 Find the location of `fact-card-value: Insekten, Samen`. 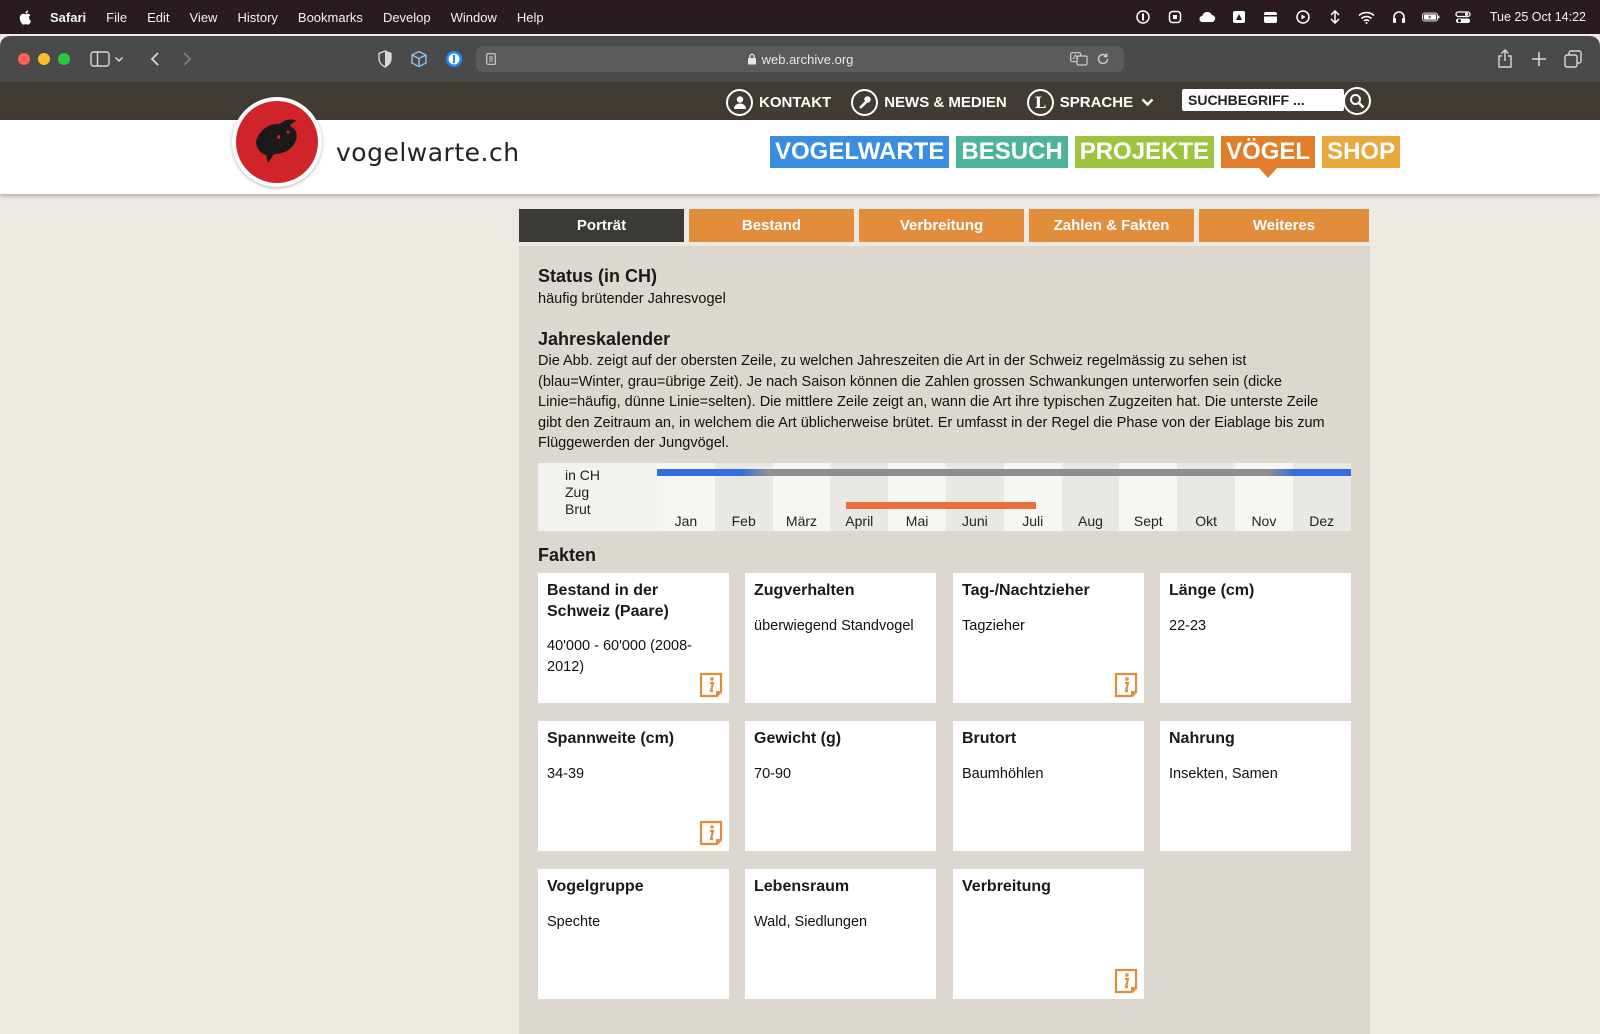

fact-card-value: Insekten, Samen is located at coordinates (1223, 773).